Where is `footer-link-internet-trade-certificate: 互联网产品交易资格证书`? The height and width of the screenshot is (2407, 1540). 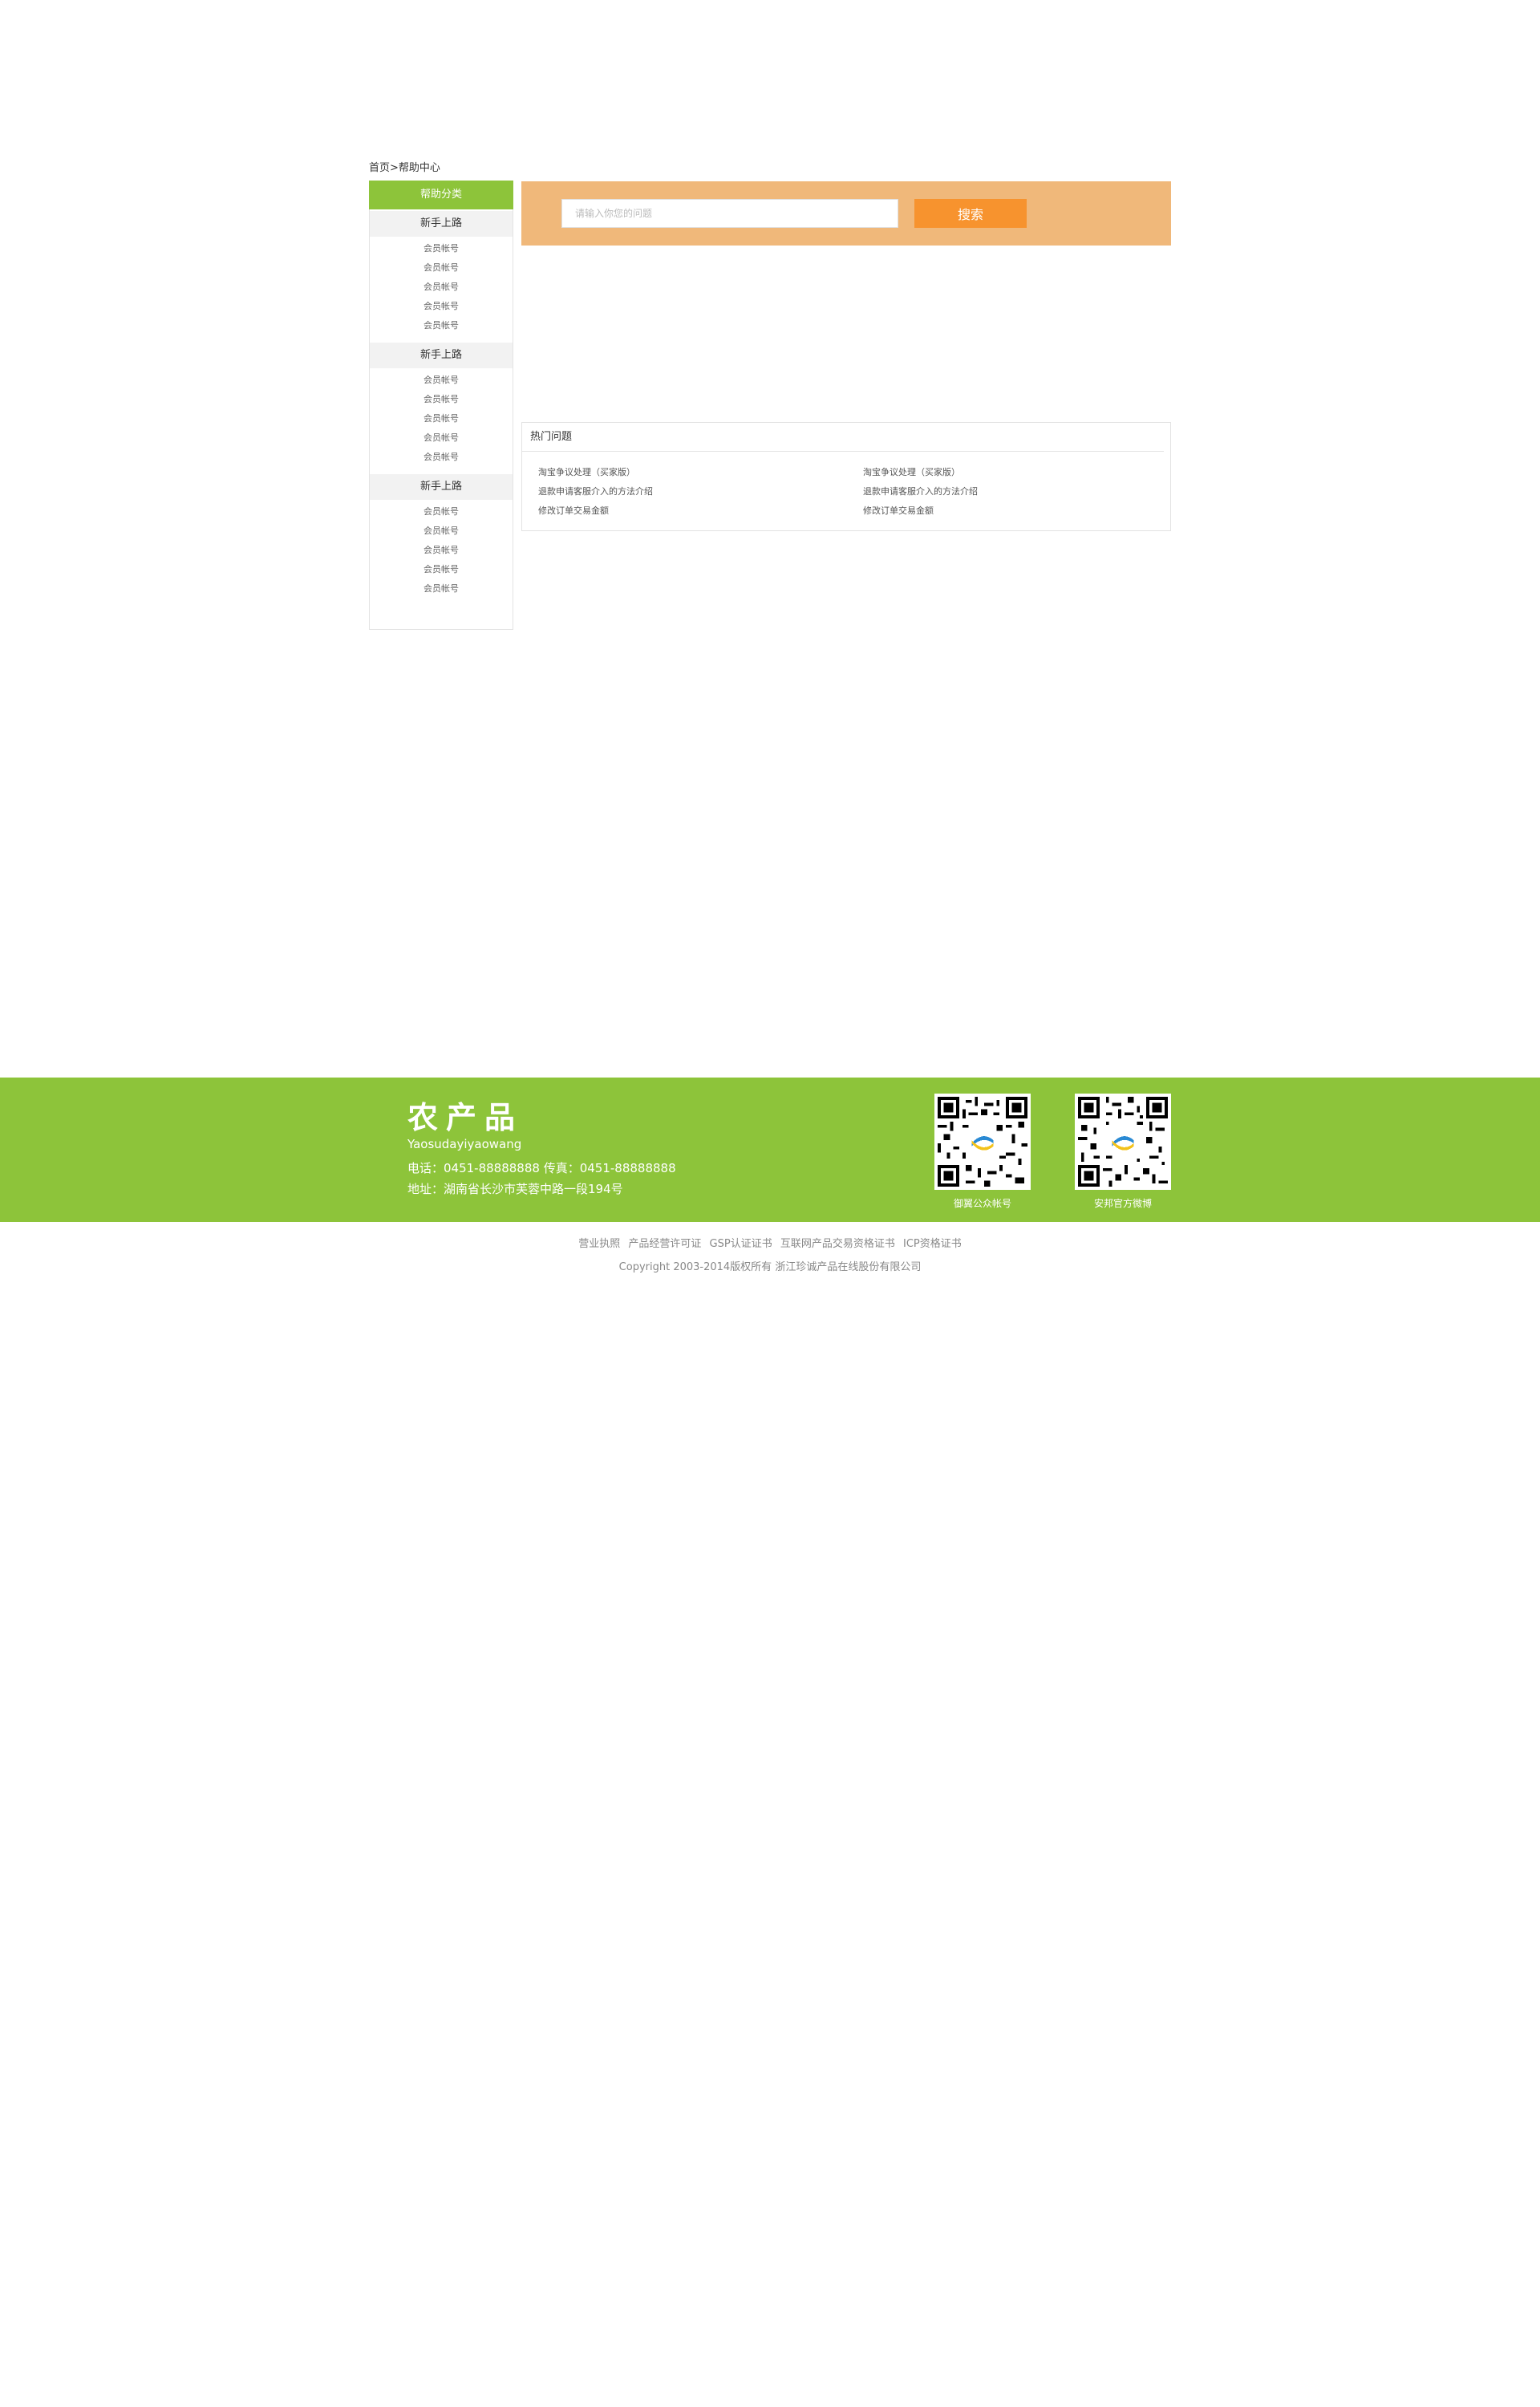 footer-link-internet-trade-certificate: 互联网产品交易资格证书 is located at coordinates (837, 1244).